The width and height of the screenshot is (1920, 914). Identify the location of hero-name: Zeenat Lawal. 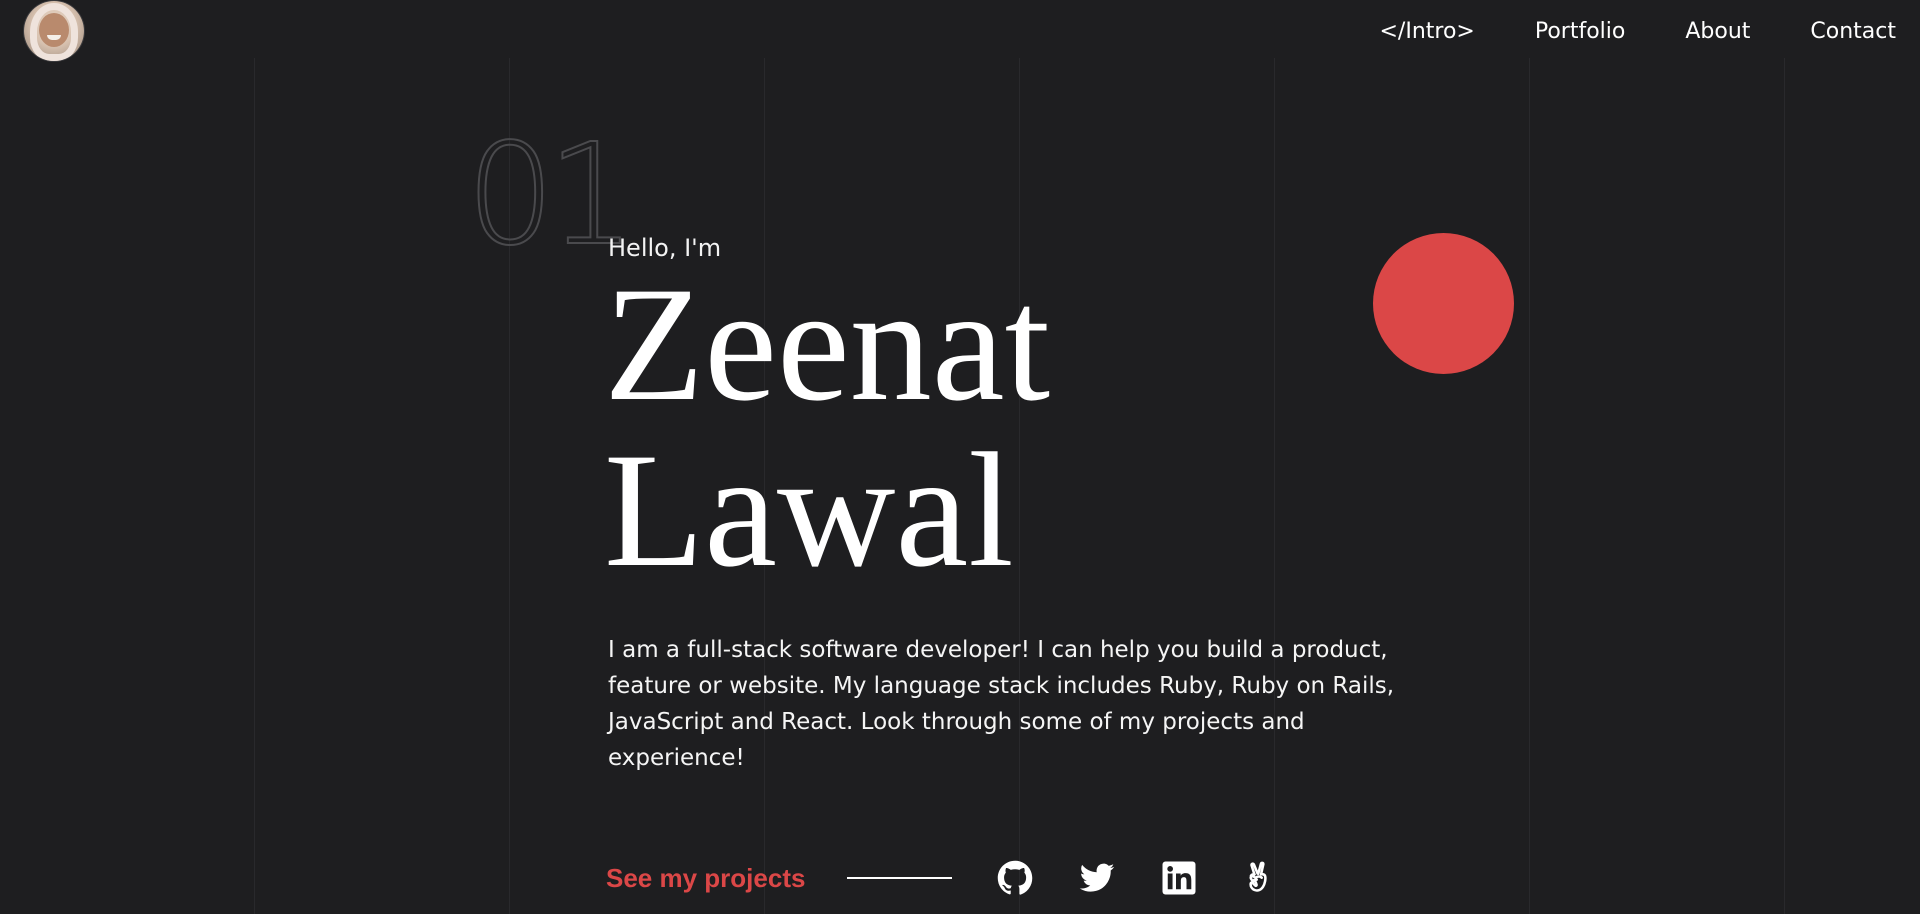
(827, 428).